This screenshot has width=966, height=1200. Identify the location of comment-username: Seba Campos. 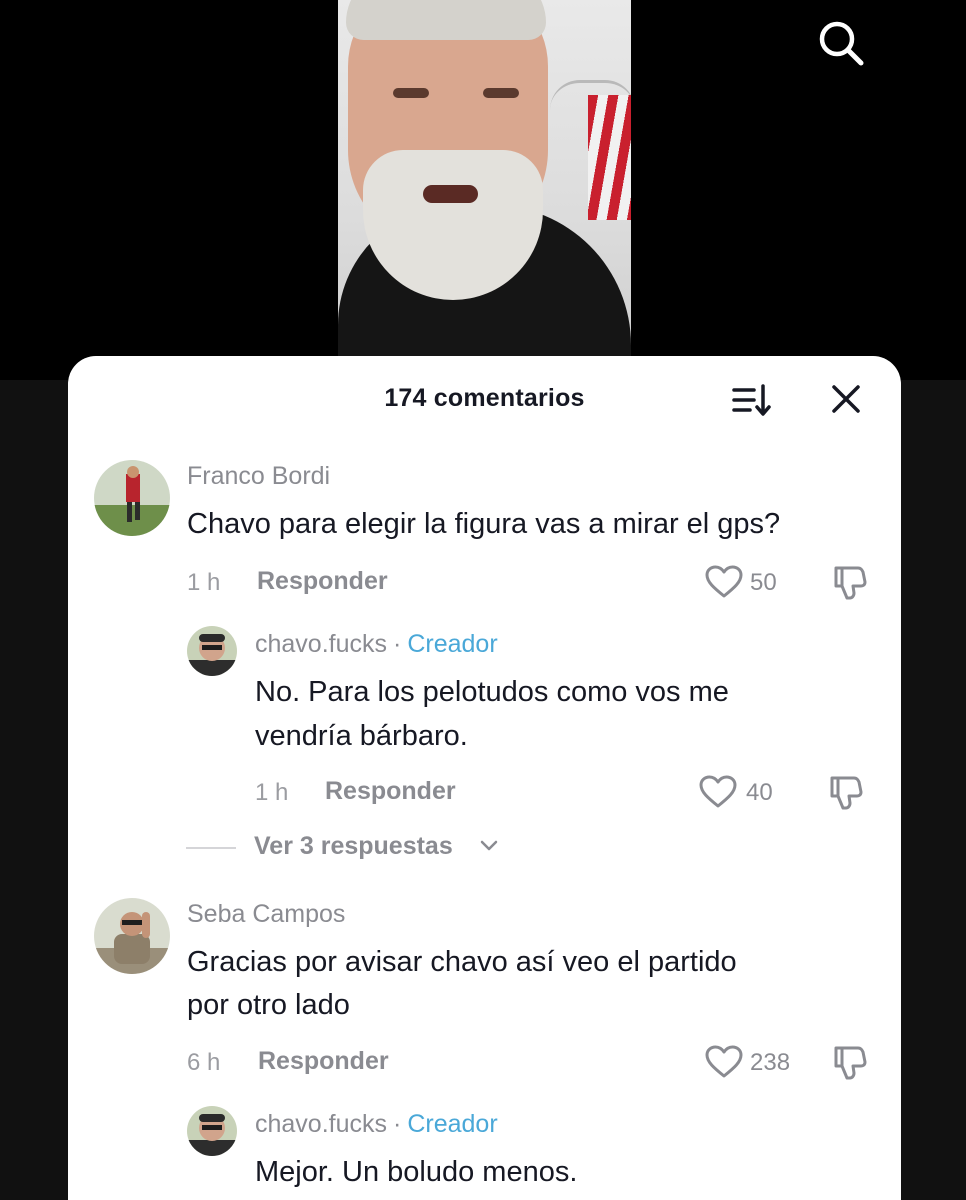
(266, 914).